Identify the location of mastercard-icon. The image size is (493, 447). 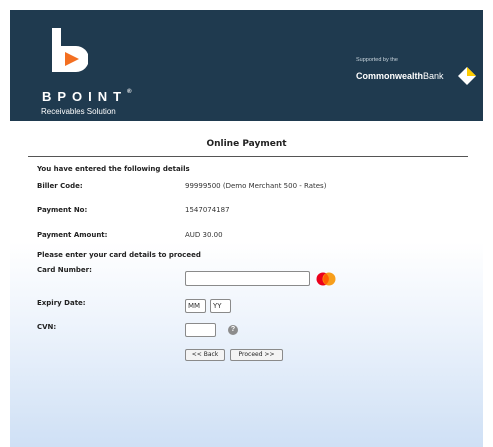
(326, 279).